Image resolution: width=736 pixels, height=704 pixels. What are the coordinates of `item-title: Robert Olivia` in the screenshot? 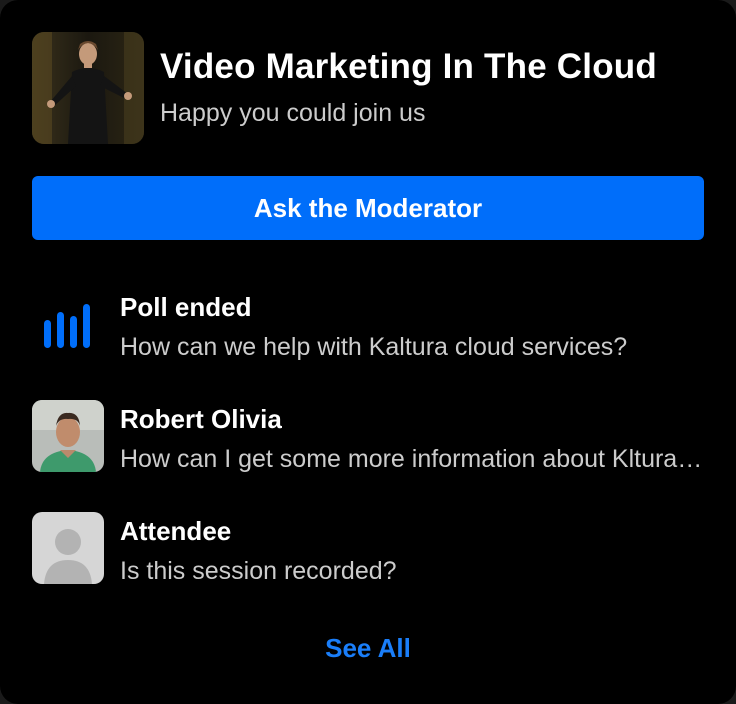 It's located at (201, 419).